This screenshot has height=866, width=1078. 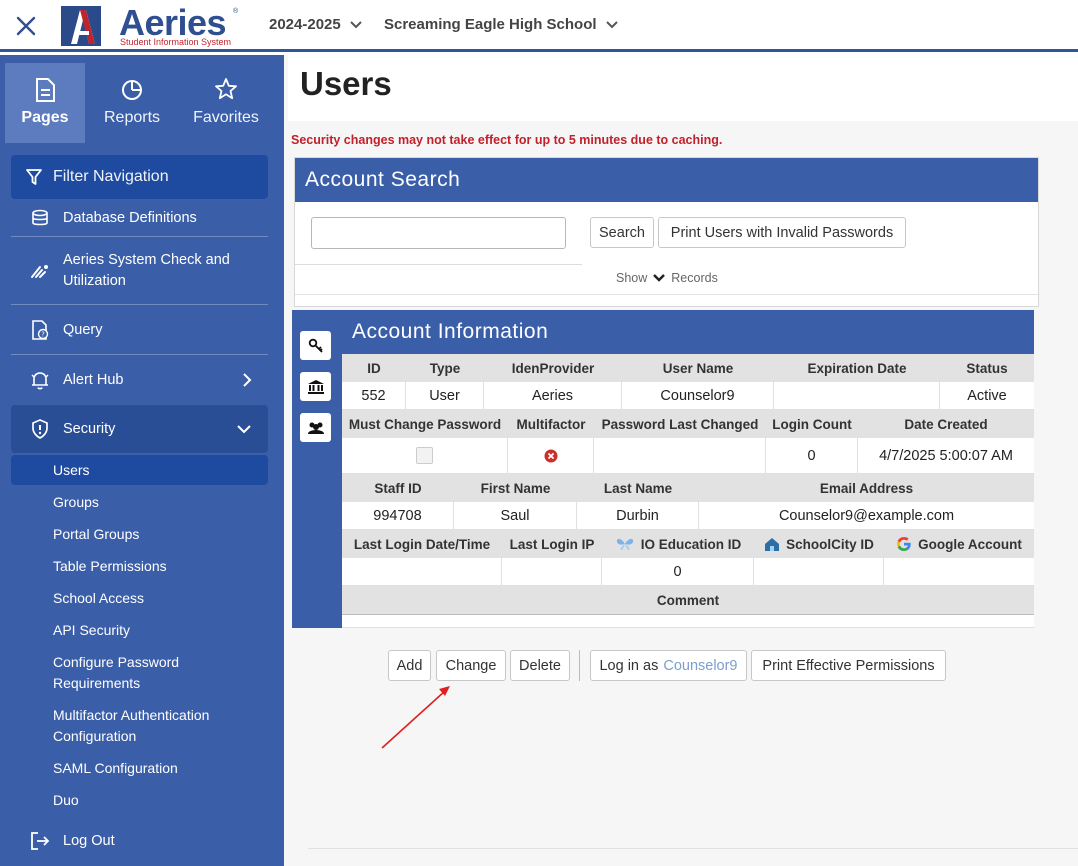 What do you see at coordinates (40, 271) in the screenshot?
I see `signal-icon` at bounding box center [40, 271].